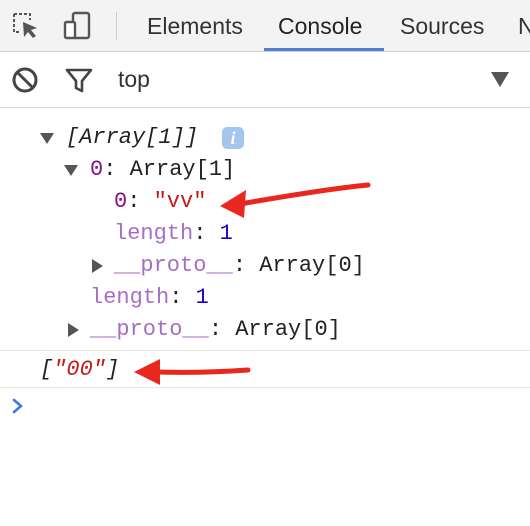 The image size is (530, 526). What do you see at coordinates (47, 369) in the screenshot?
I see `bracket-open: [` at bounding box center [47, 369].